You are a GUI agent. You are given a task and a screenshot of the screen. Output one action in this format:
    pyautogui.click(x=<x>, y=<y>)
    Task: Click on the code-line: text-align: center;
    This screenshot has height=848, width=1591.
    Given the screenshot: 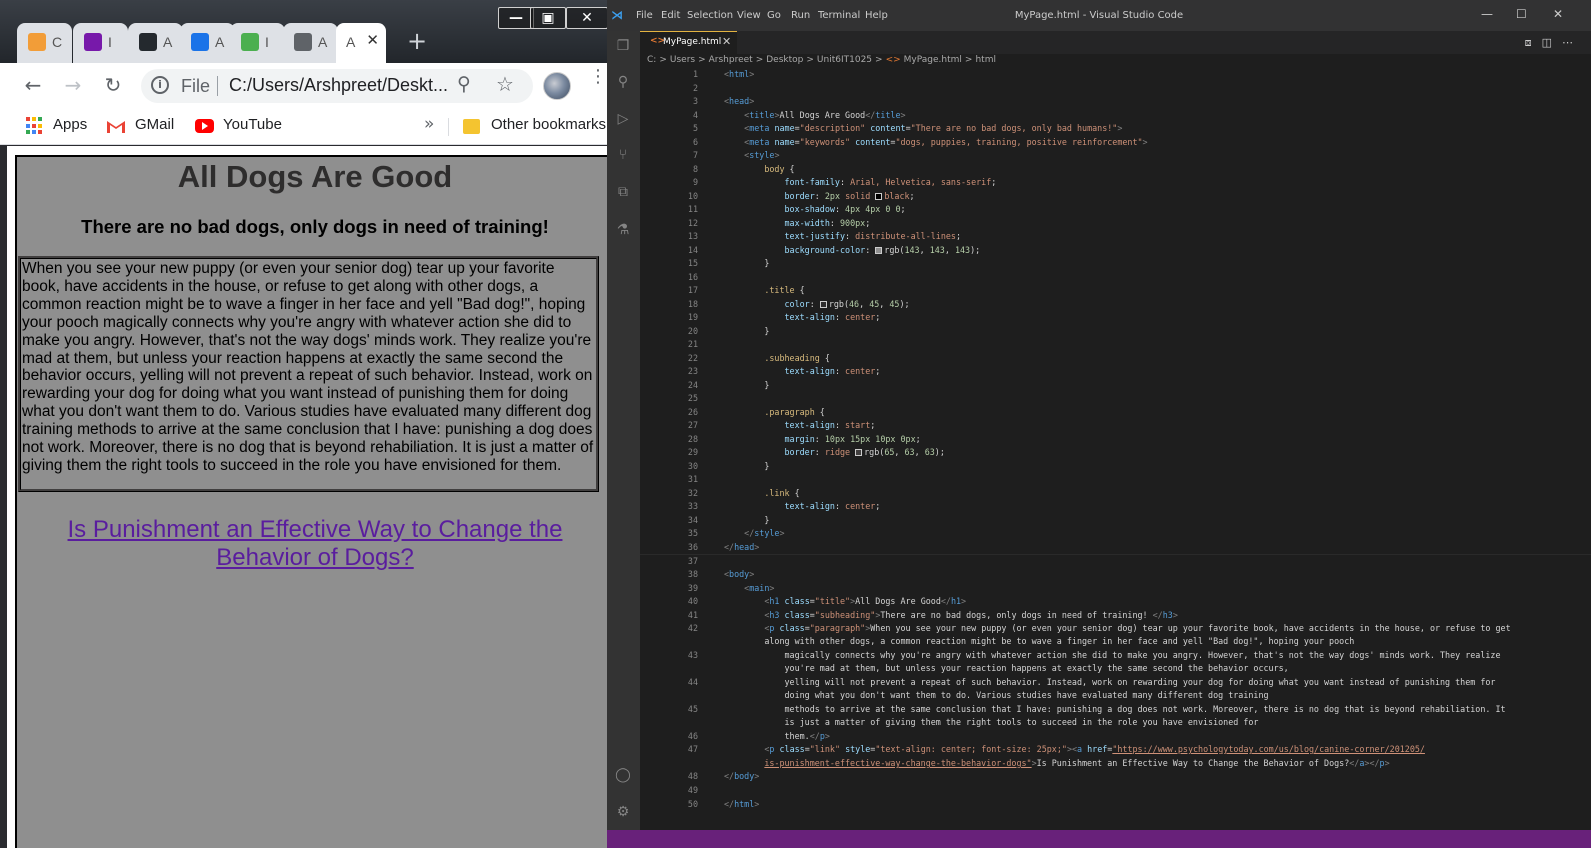 What is the action you would take?
    pyautogui.click(x=832, y=506)
    